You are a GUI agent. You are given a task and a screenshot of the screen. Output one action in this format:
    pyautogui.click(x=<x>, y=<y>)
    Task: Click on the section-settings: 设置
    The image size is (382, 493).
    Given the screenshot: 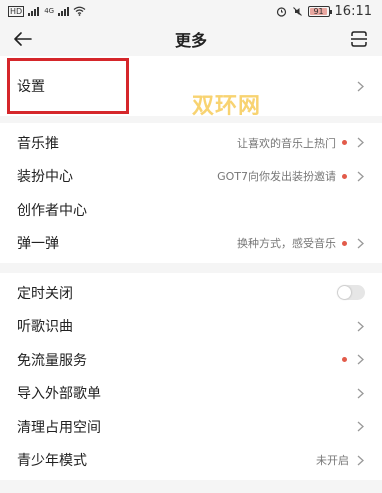 What is the action you would take?
    pyautogui.click(x=191, y=86)
    